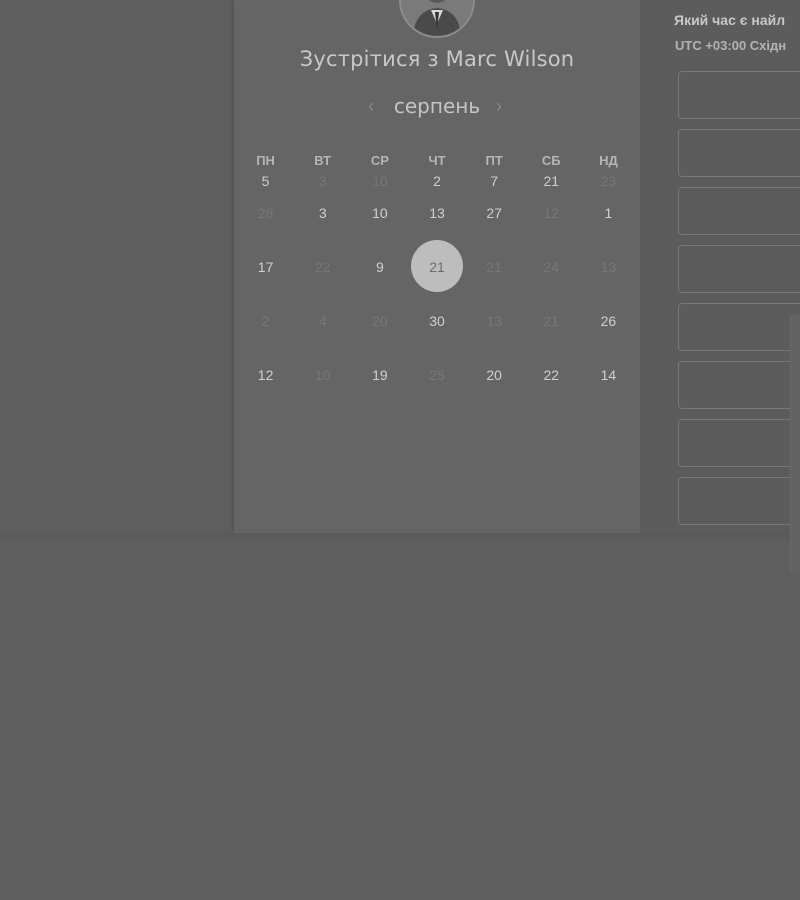  I want to click on day-number: 5, so click(265, 181).